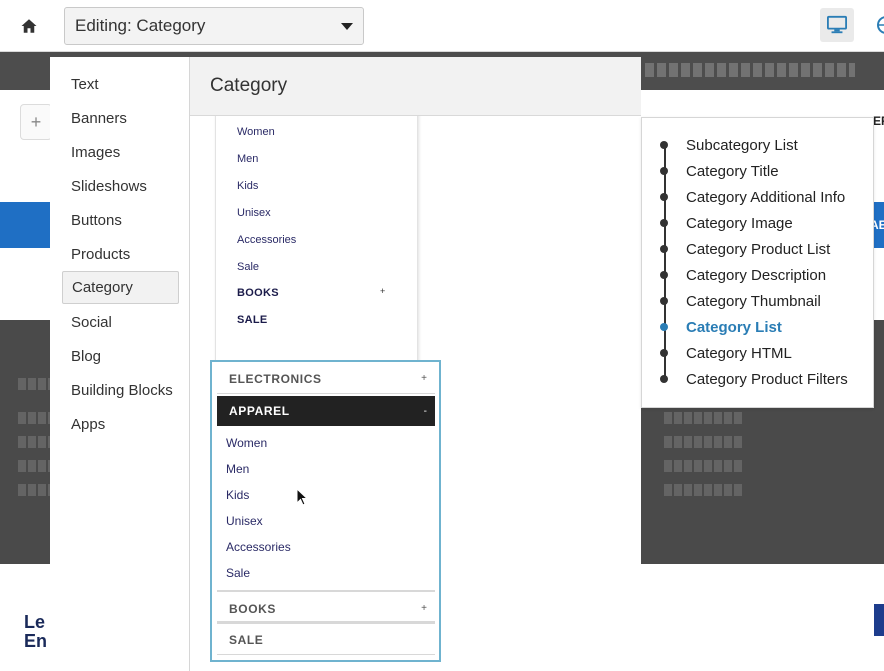 This screenshot has height=671, width=884. Describe the element at coordinates (756, 275) in the screenshot. I see `layout-item-label: Category Description` at that location.